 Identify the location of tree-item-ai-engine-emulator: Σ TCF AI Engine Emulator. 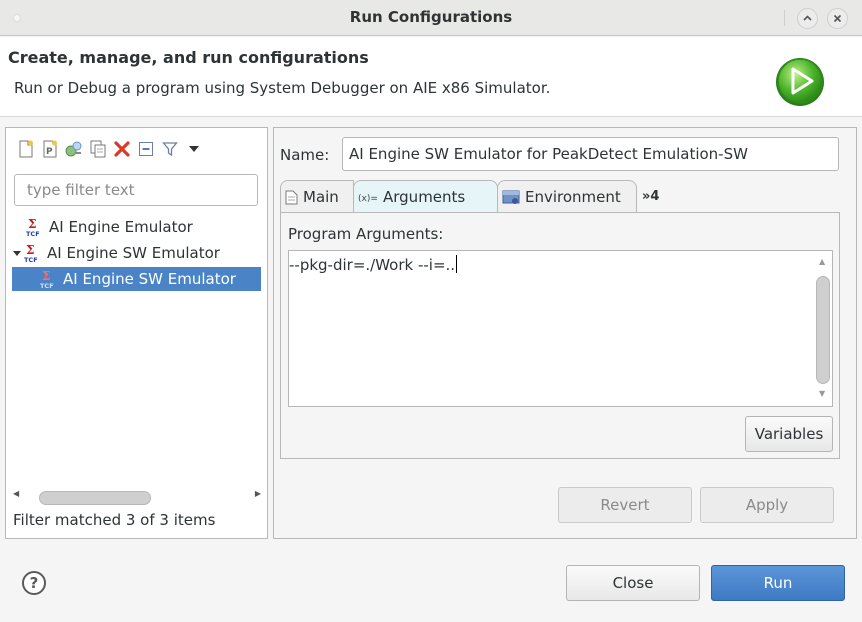
(109, 227).